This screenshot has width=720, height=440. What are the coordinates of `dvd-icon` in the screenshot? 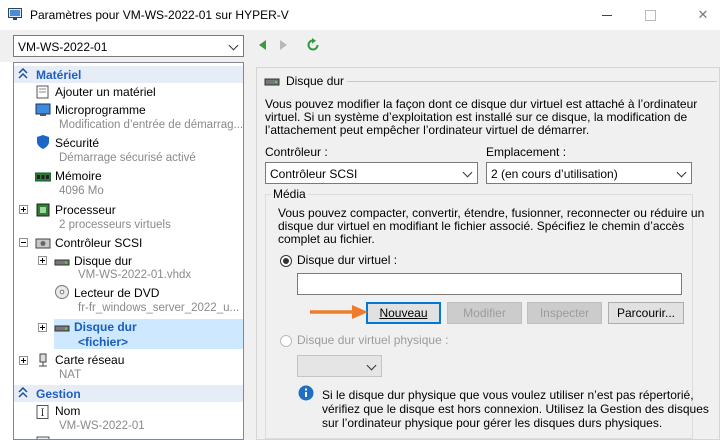 It's located at (62, 292).